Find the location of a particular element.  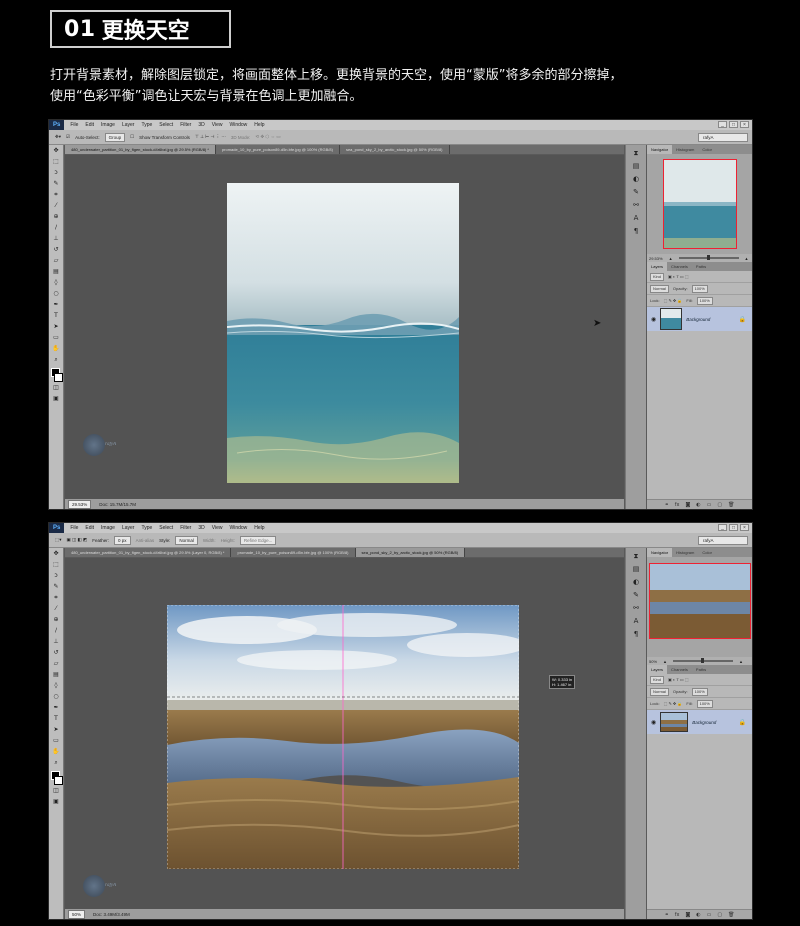

maximize-icon: □ is located at coordinates (733, 527).